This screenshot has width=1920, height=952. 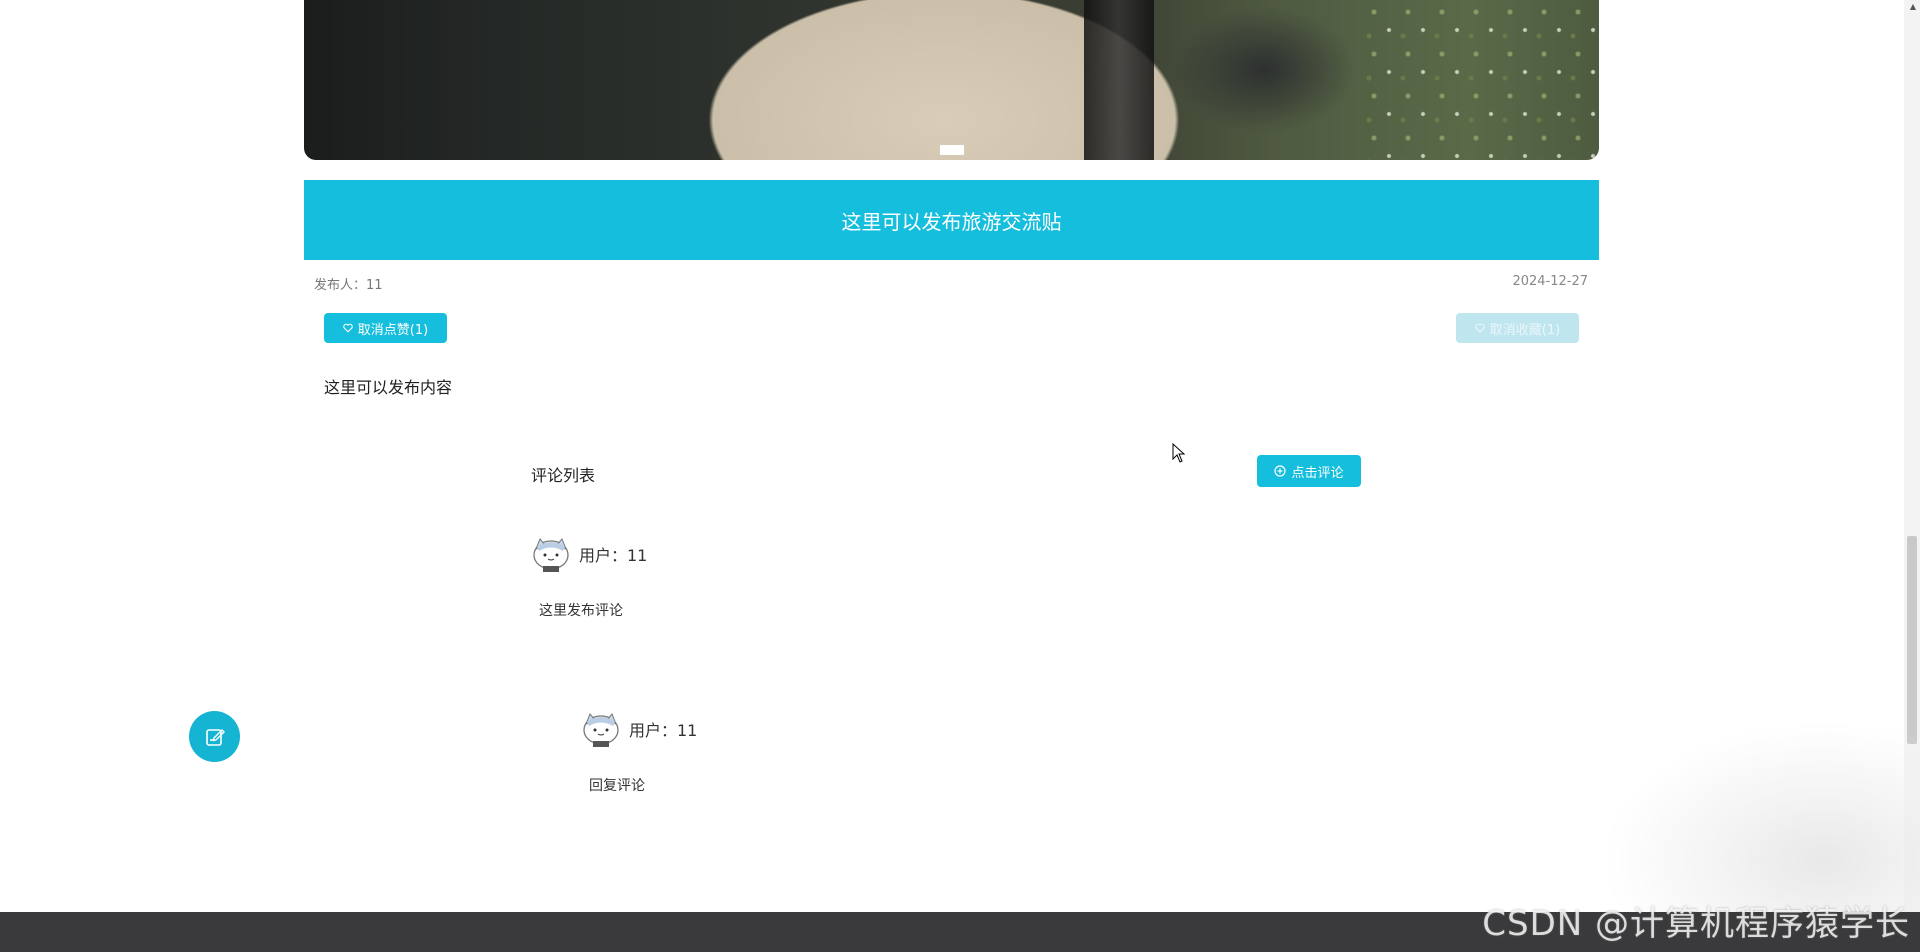 I want to click on scrollbar-thumb, so click(x=1912, y=640).